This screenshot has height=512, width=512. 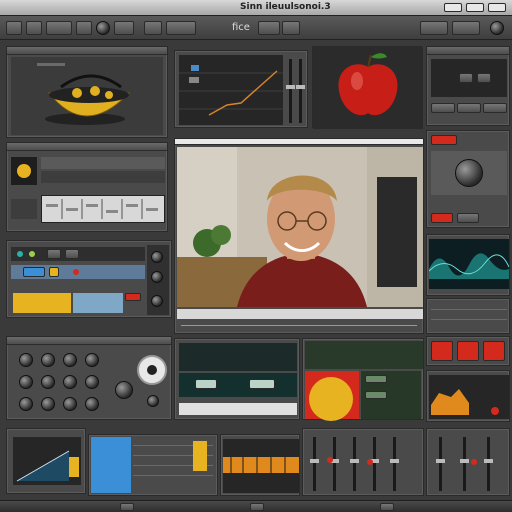 I want to click on meter-panel, so click(x=363, y=379).